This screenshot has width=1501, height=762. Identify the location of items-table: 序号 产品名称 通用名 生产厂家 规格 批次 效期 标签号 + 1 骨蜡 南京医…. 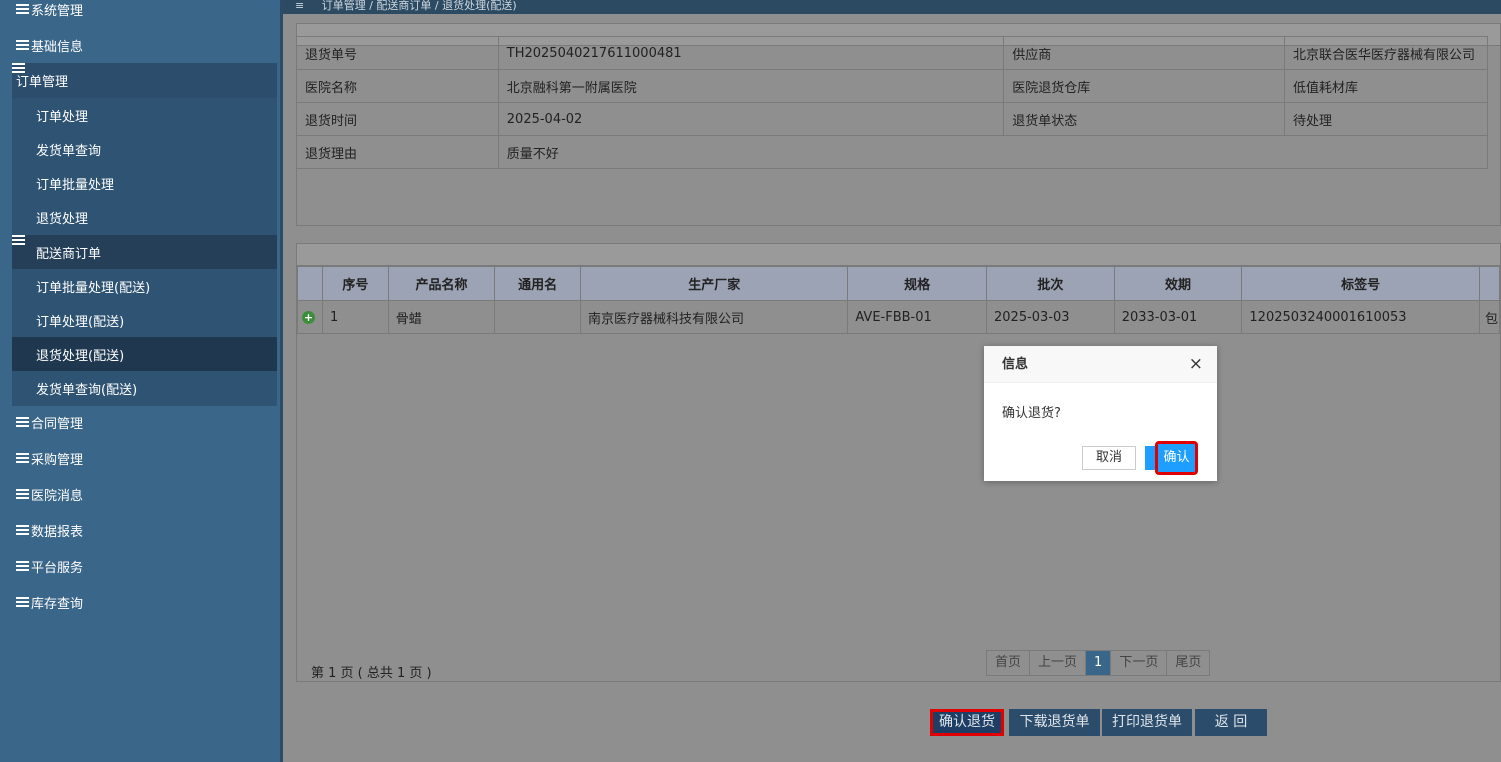
(899, 300).